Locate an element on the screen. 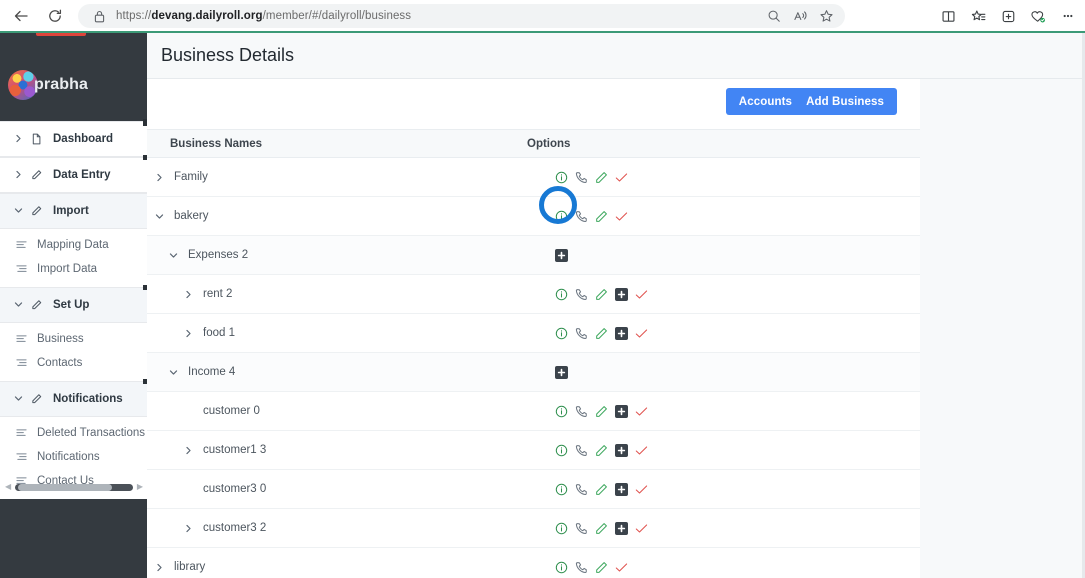 The height and width of the screenshot is (578, 1085). table-row: food 1 is located at coordinates (533, 333).